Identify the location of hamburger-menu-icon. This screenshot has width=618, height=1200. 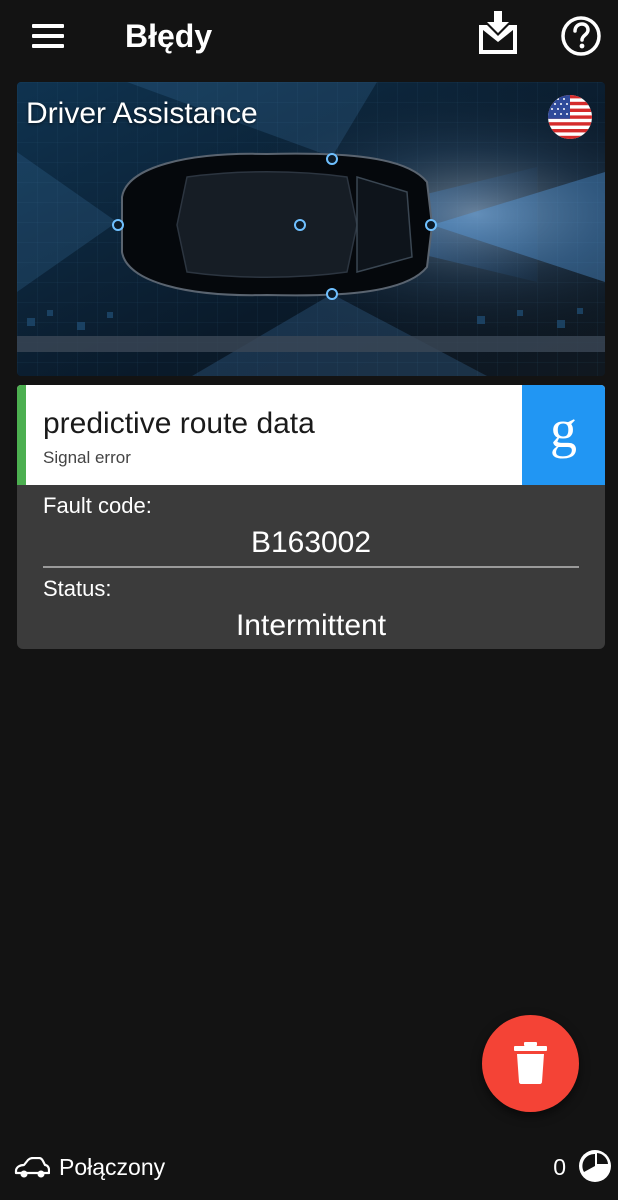
(48, 26).